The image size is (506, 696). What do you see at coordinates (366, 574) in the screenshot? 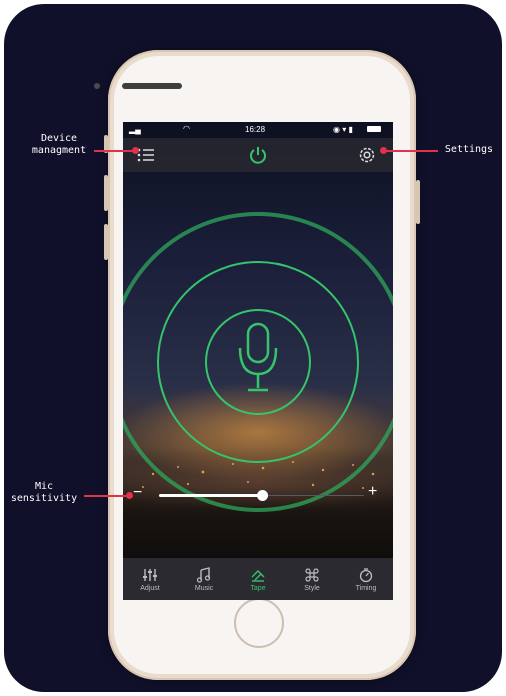
I see `timer-icon` at bounding box center [366, 574].